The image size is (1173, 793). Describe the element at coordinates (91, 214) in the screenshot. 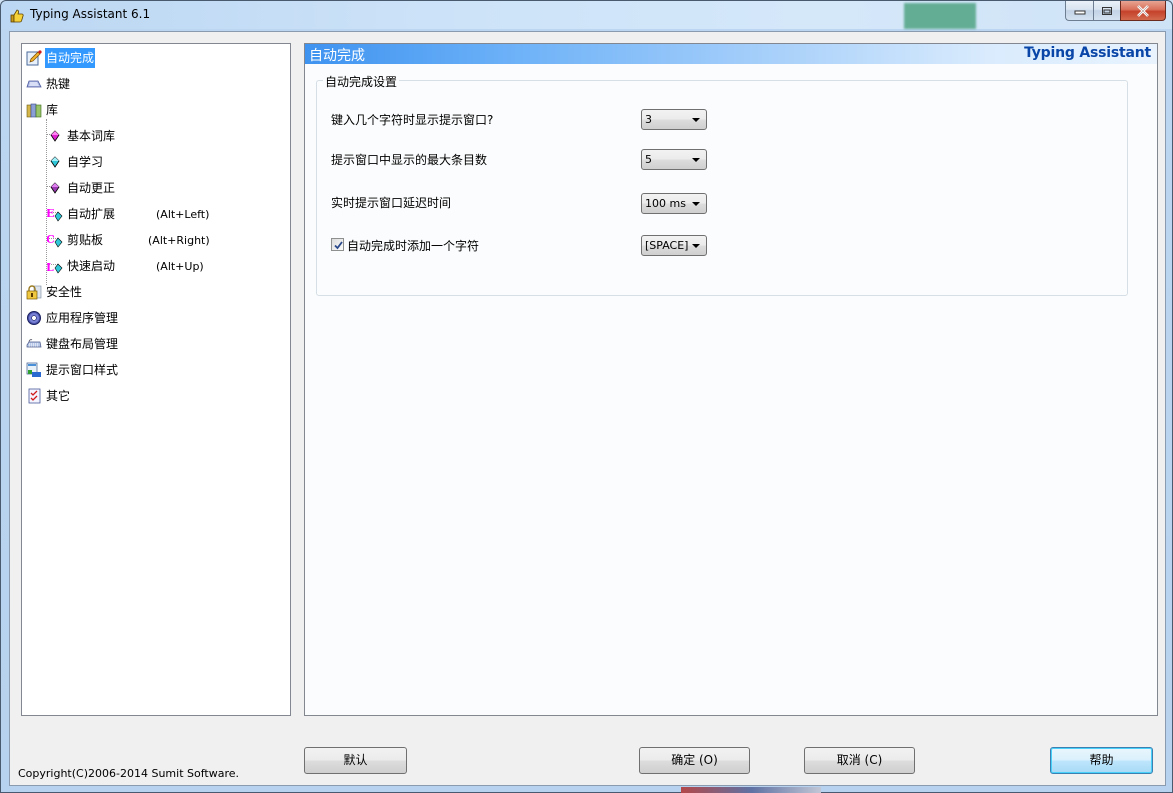

I see `tree-item-label: 自动扩展` at that location.